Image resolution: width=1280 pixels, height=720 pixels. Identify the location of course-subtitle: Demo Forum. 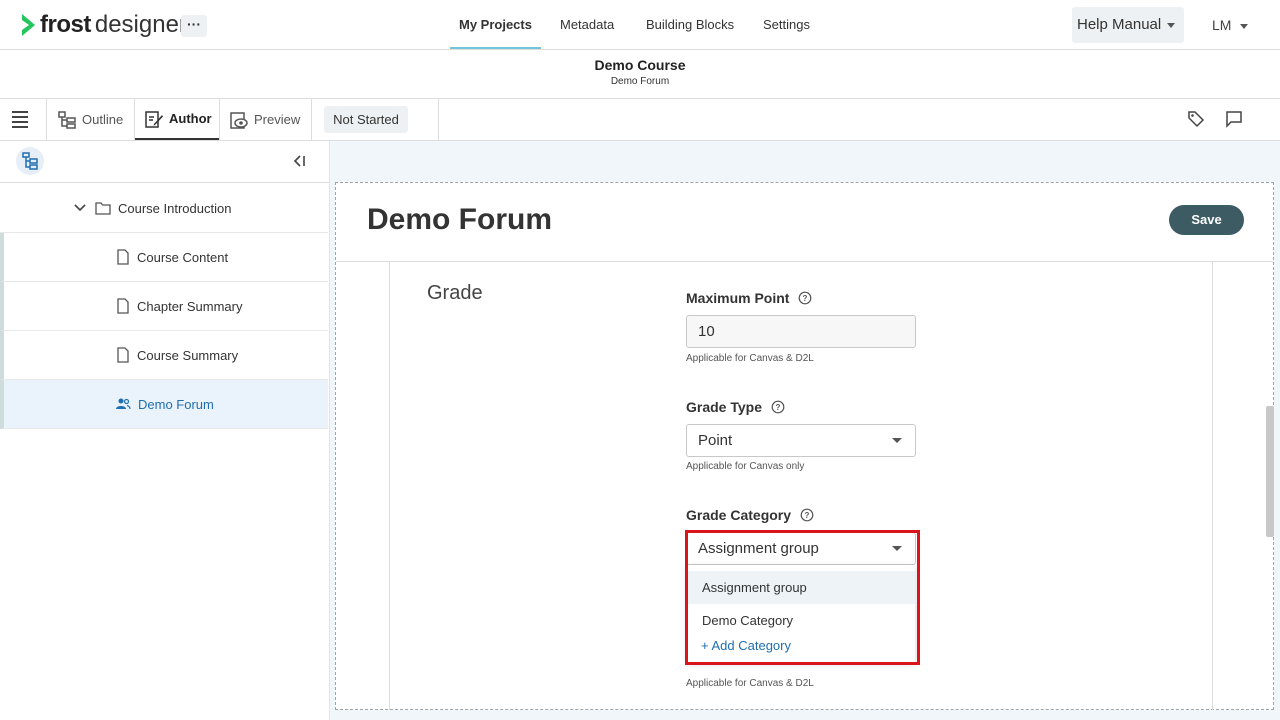
(640, 81).